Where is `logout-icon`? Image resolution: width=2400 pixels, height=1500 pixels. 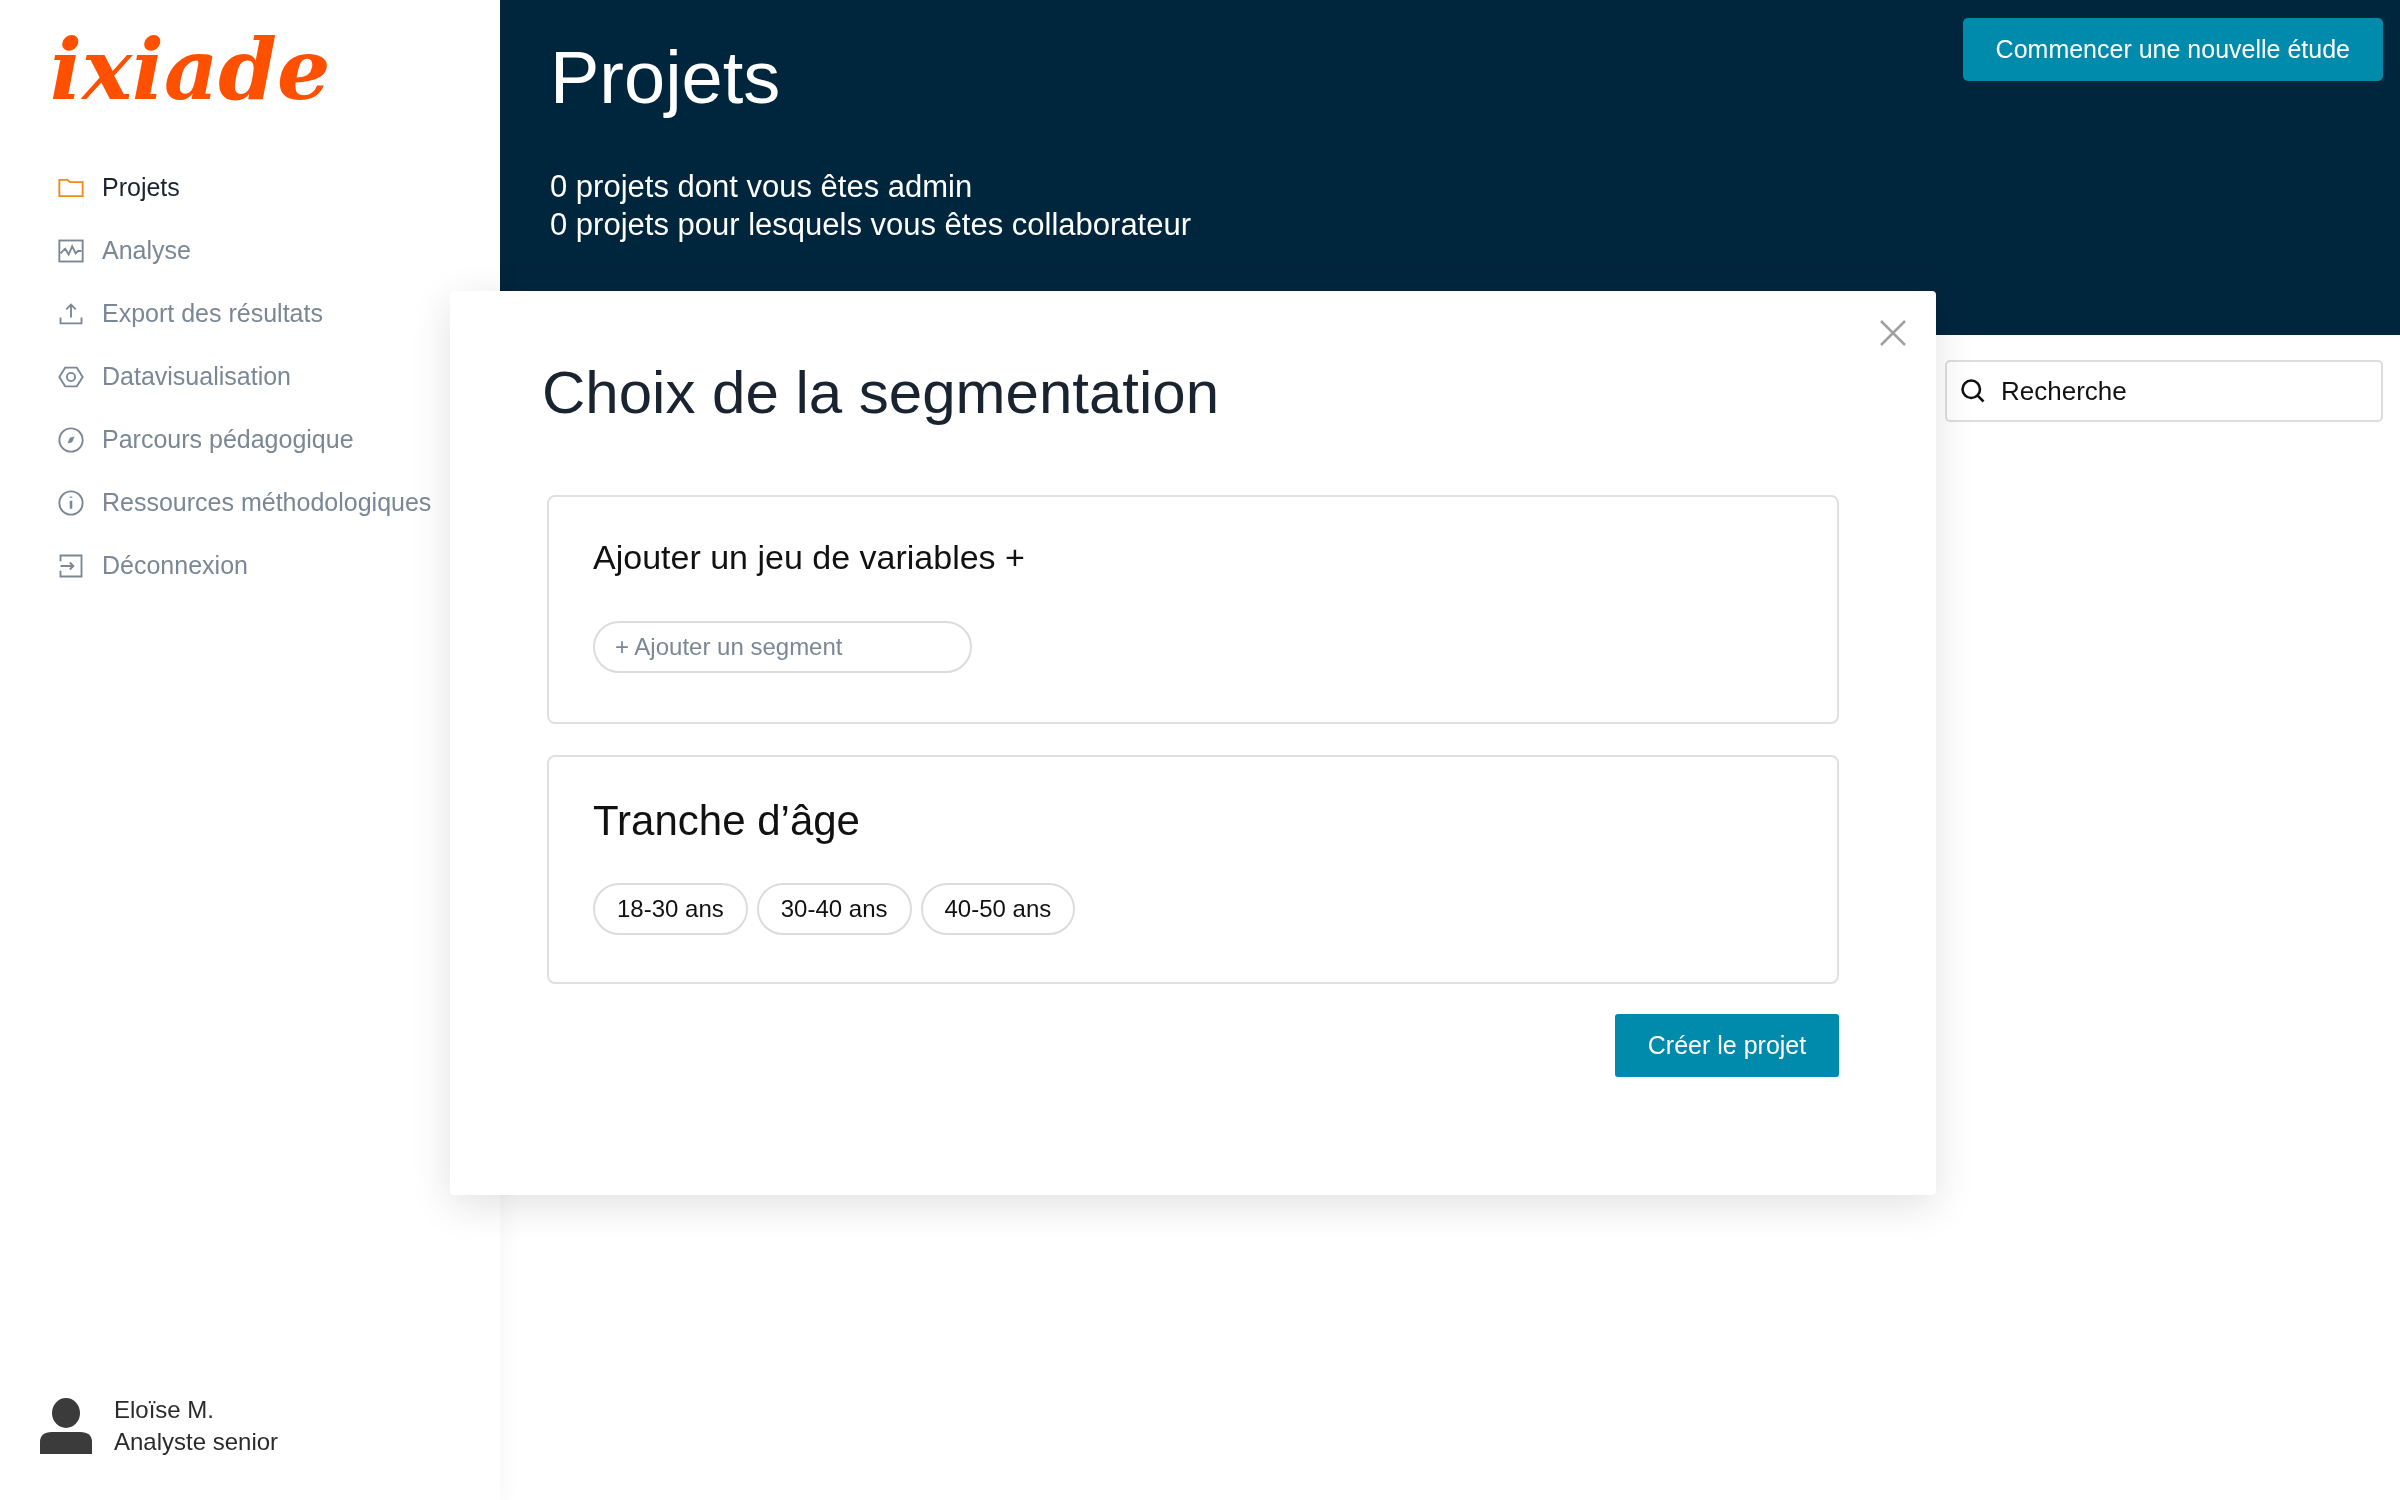
logout-icon is located at coordinates (71, 566).